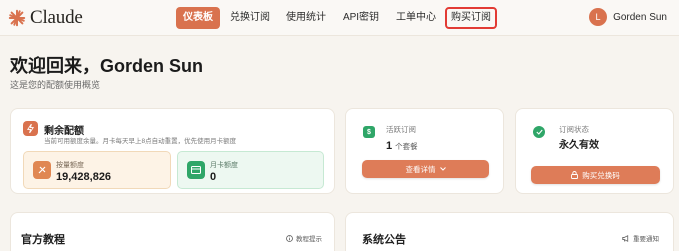 Image resolution: width=679 pixels, height=251 pixels. Describe the element at coordinates (213, 177) in the screenshot. I see `metric-value: 0` at that location.